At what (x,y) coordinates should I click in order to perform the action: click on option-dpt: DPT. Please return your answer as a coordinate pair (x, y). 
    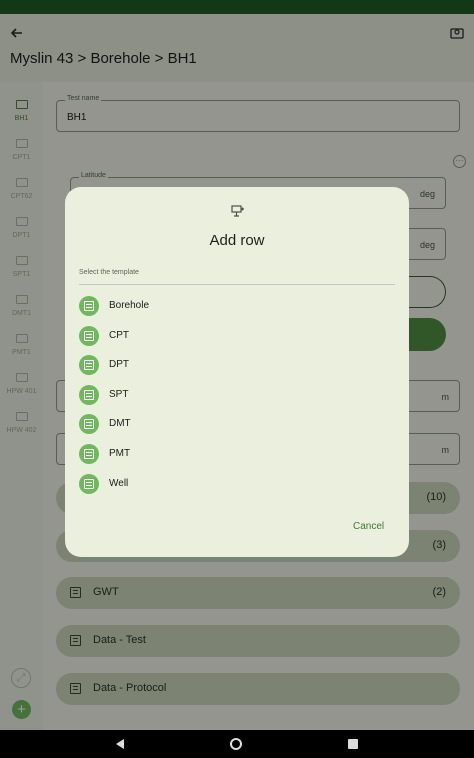
    Looking at the image, I should click on (179, 366).